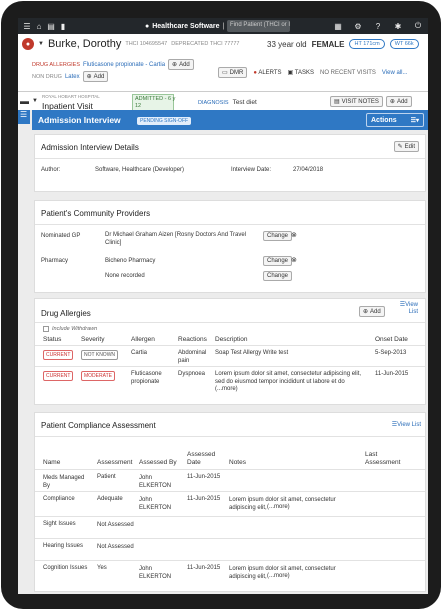 The image size is (442, 610). Describe the element at coordinates (139, 353) in the screenshot. I see `allergen-link: Cartia` at that location.